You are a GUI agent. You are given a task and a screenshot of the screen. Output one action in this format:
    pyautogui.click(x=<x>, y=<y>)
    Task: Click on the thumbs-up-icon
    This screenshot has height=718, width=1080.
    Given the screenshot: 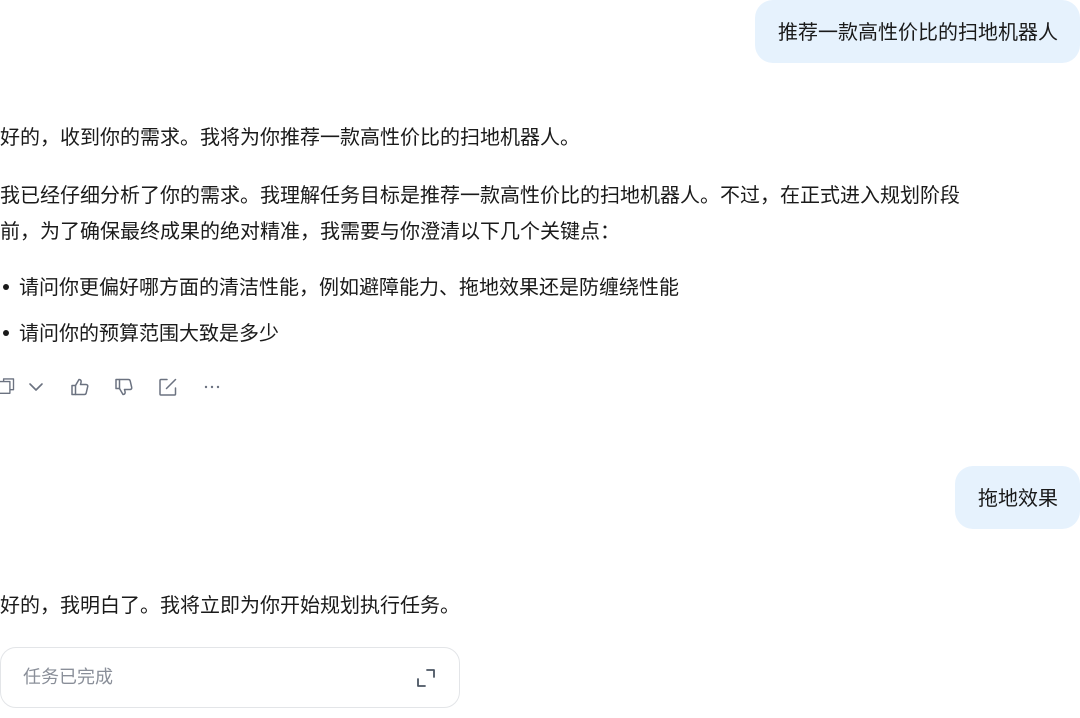 What is the action you would take?
    pyautogui.click(x=80, y=387)
    